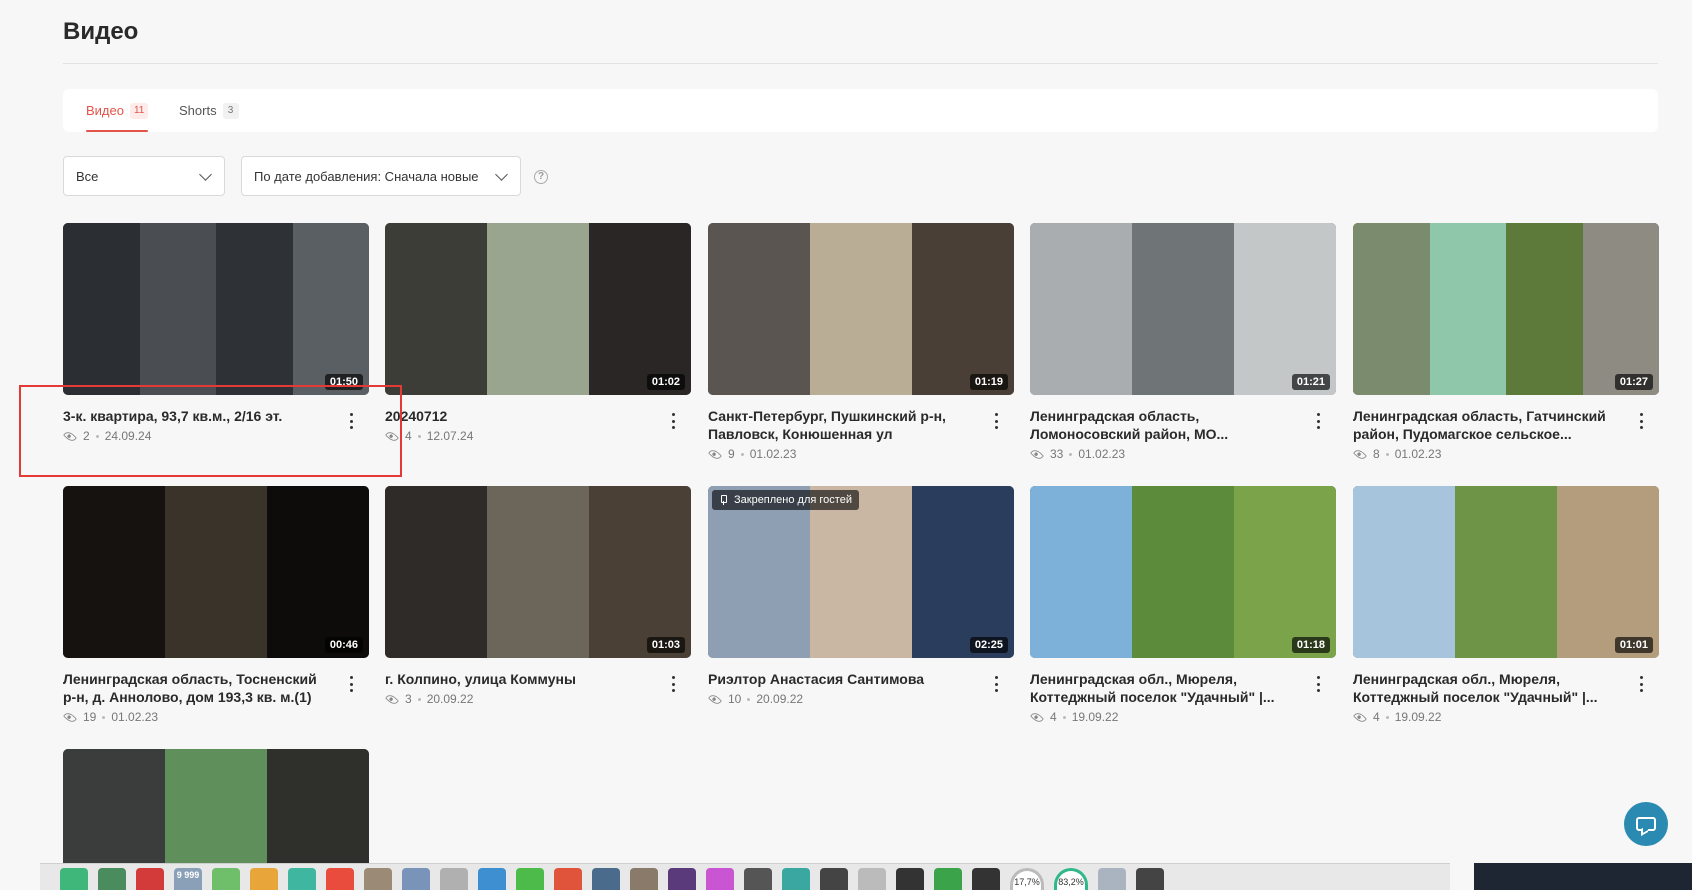 The height and width of the screenshot is (890, 1692). Describe the element at coordinates (419, 436) in the screenshot. I see `separator-dot` at that location.